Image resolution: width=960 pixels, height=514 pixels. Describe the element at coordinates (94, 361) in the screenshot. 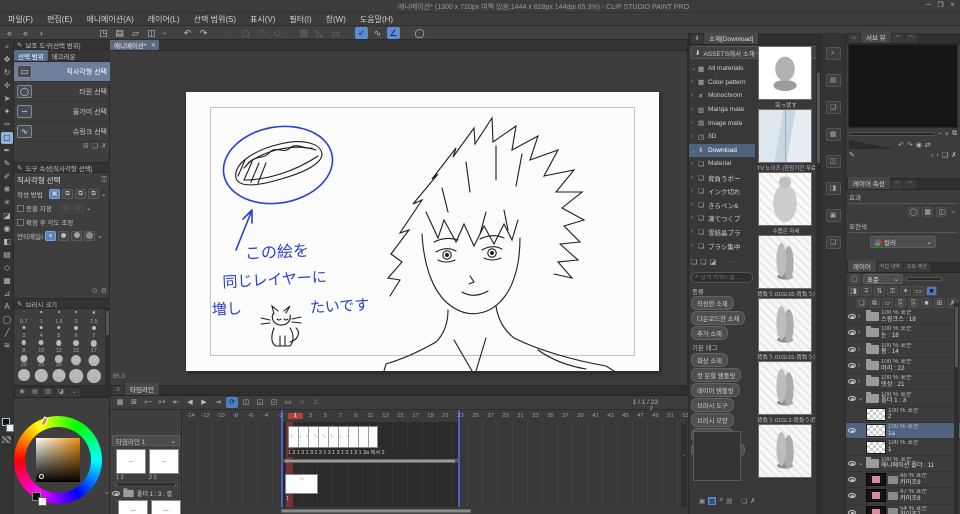

I see `brush-size-cell: 50` at that location.